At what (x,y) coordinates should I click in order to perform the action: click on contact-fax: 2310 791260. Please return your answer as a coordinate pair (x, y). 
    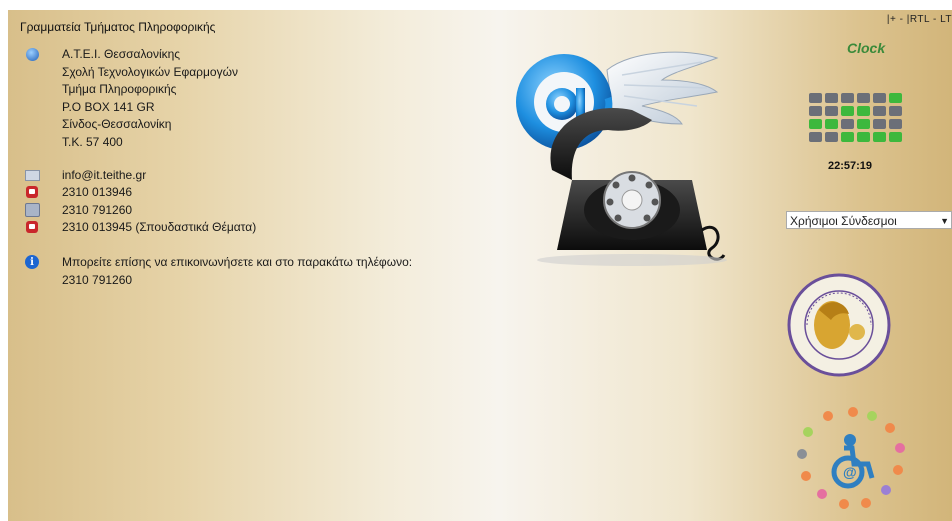
    Looking at the image, I should click on (78, 211).